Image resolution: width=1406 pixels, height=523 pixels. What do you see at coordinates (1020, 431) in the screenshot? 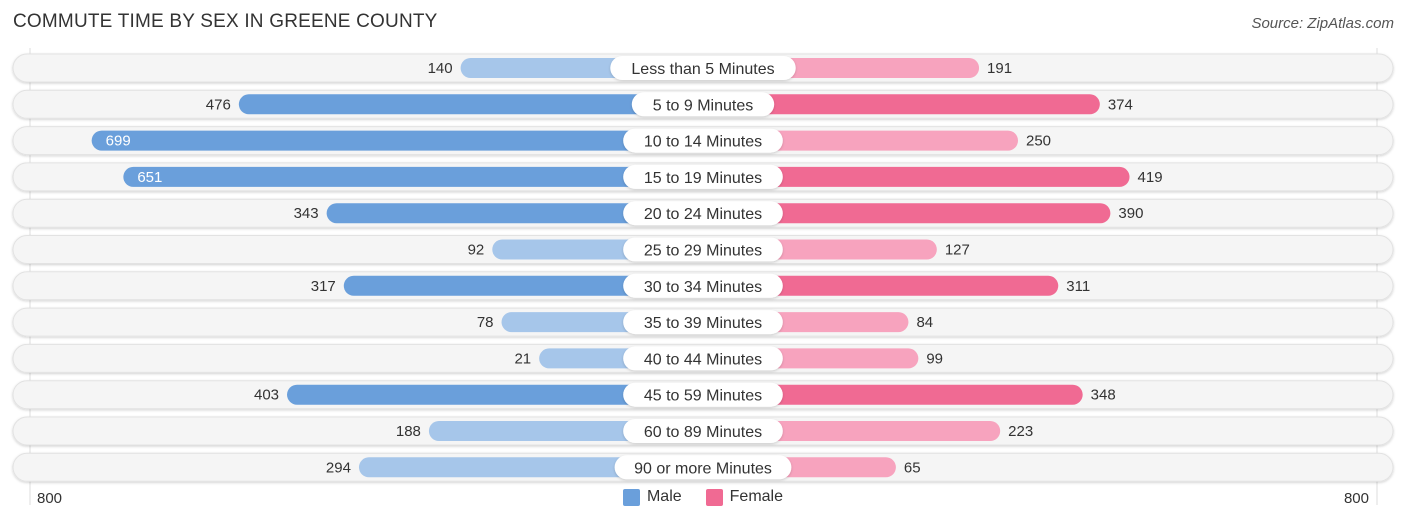
I see `value-label-female: 223` at bounding box center [1020, 431].